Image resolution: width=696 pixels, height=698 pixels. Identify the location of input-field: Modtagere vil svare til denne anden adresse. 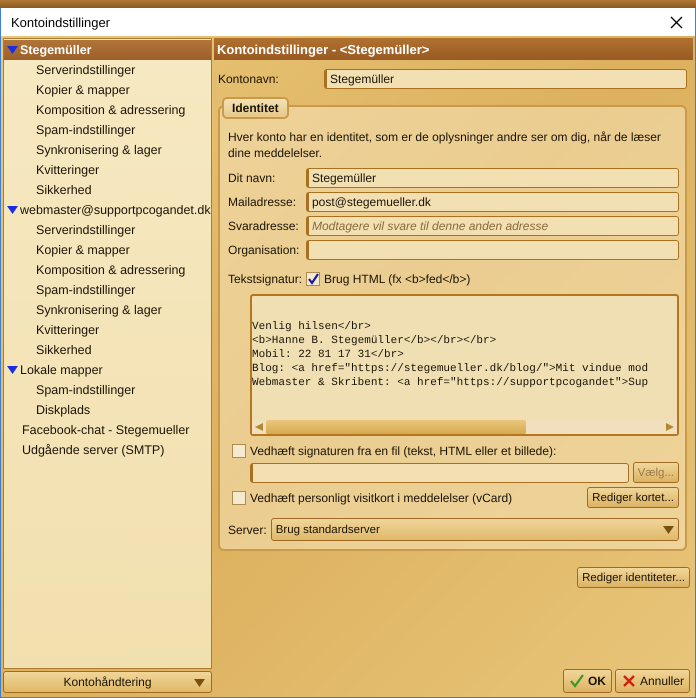
(492, 226).